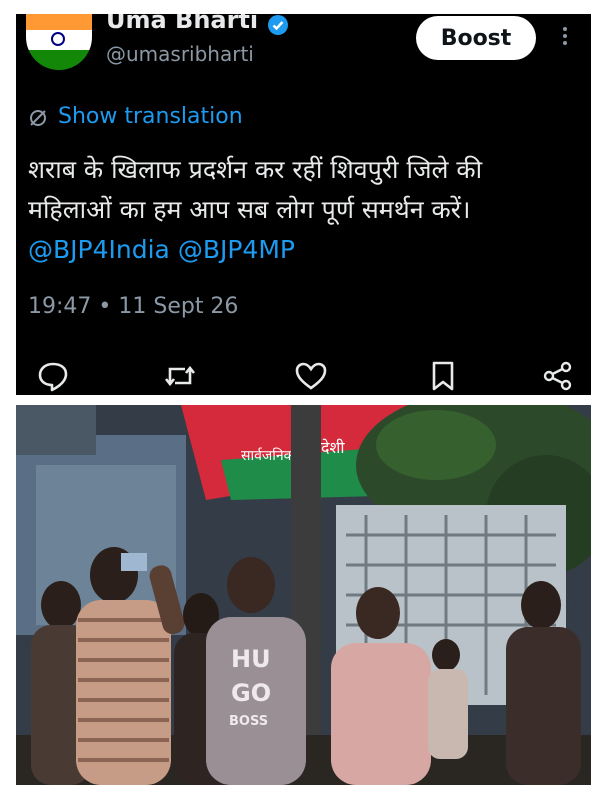 The width and height of the screenshot is (607, 800). I want to click on author-name: Uma Bharti, so click(182, 24).